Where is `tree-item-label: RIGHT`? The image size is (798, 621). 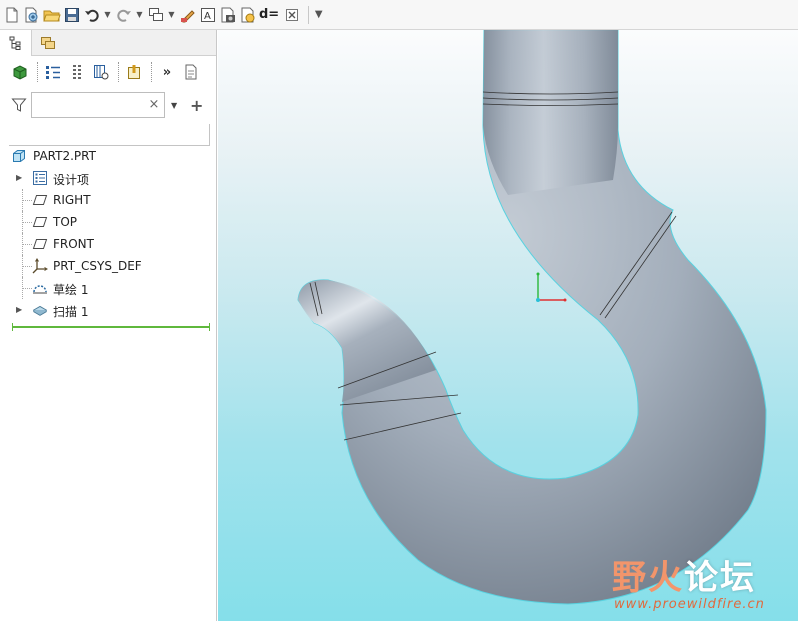 tree-item-label: RIGHT is located at coordinates (72, 200).